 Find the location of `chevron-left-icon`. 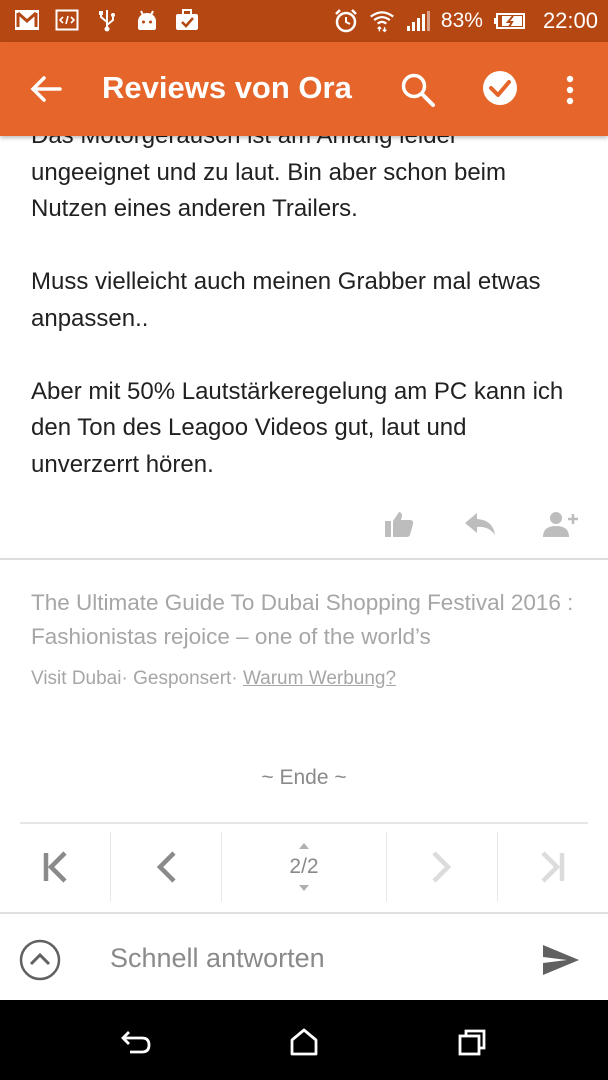

chevron-left-icon is located at coordinates (166, 867).